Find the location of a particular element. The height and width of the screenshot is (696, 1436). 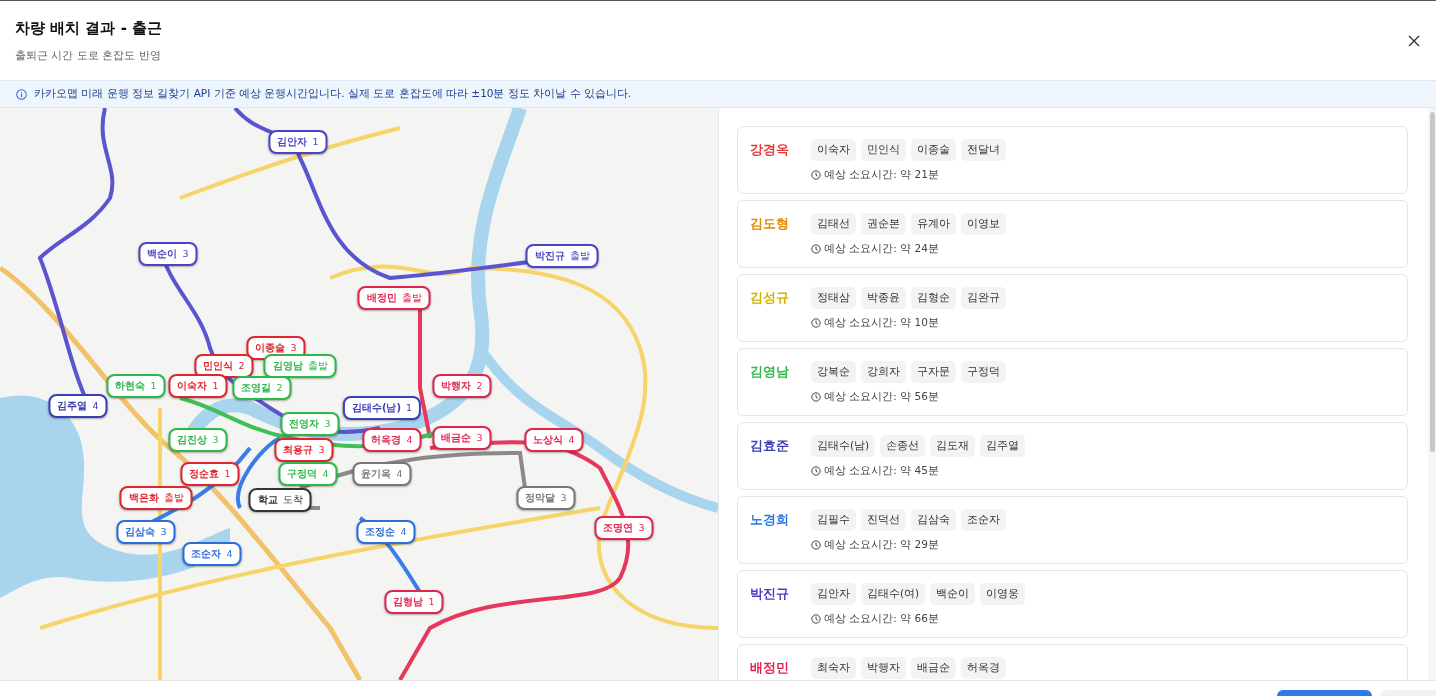

passenger-chip: 전달녀 is located at coordinates (983, 150).